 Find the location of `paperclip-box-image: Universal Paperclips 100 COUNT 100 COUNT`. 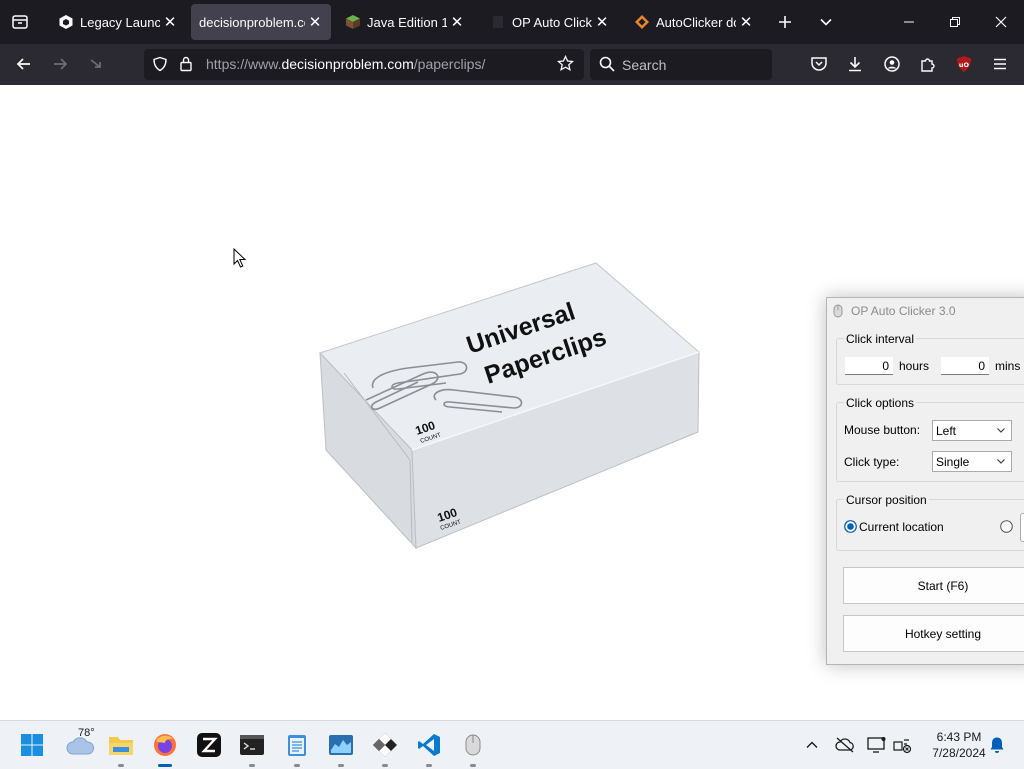

paperclip-box-image: Universal Paperclips 100 COUNT 100 COUNT is located at coordinates (513, 407).